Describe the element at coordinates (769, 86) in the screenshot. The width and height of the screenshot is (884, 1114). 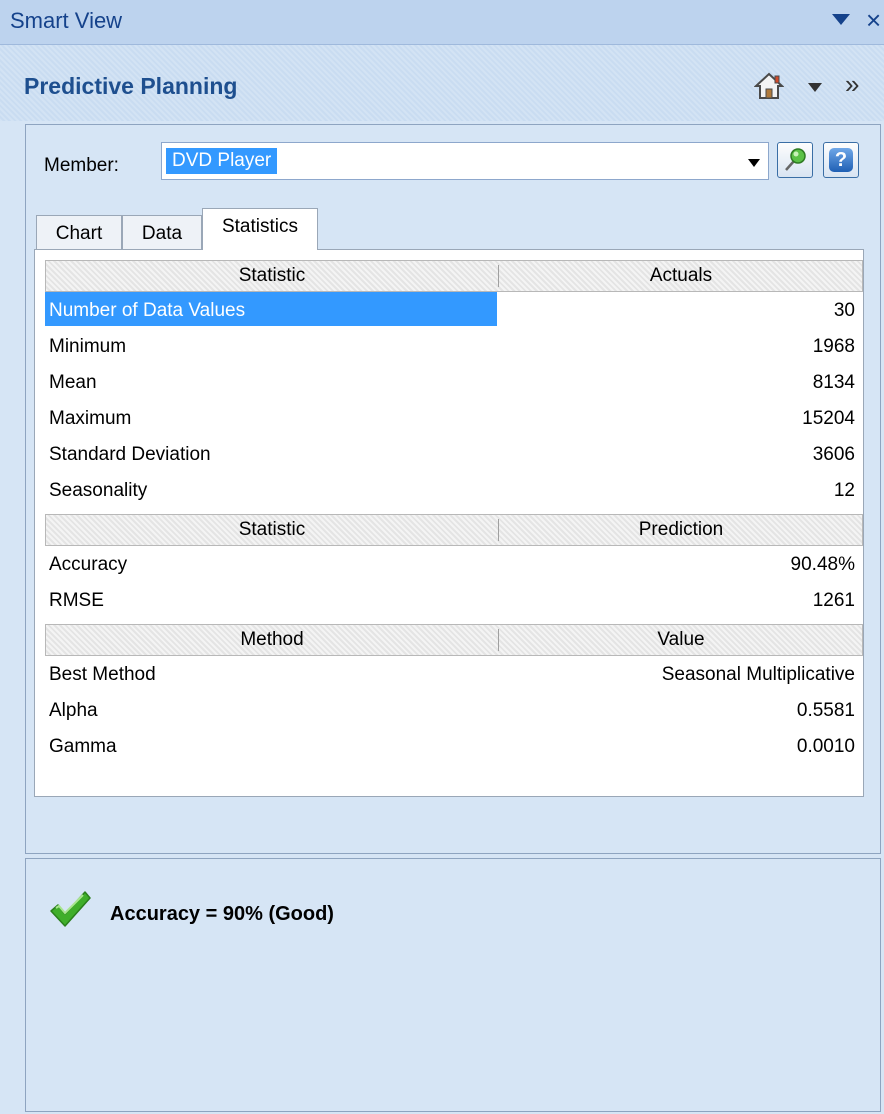
I see `home-icon` at that location.